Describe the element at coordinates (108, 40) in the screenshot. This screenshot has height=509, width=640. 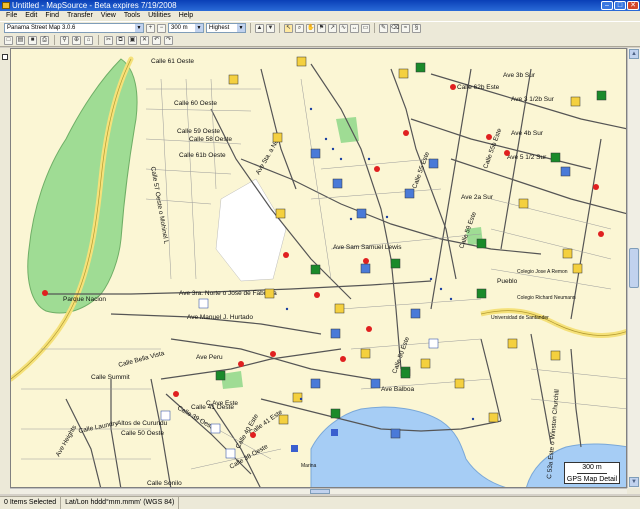
I see `cut-icon: ✂` at that location.